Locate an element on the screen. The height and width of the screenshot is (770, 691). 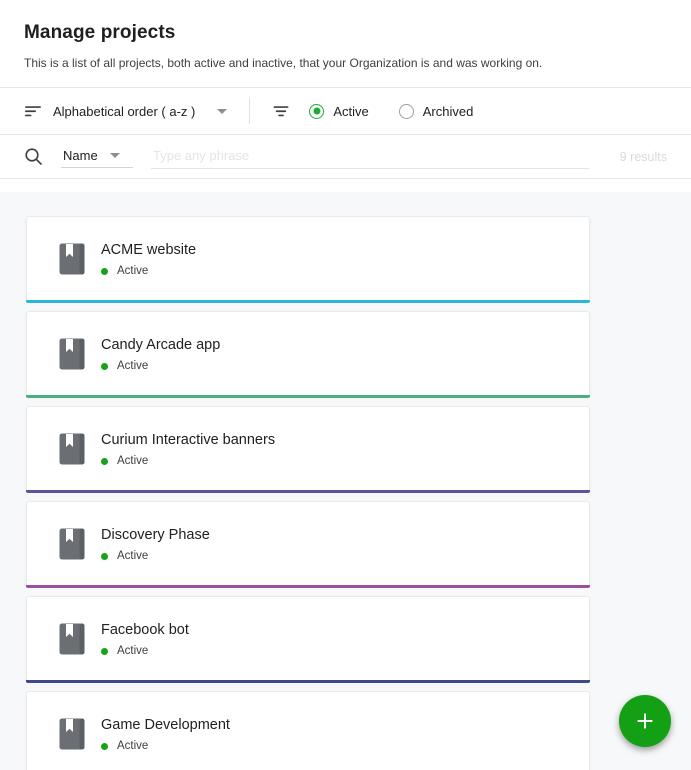
project-card-body: Facebook bot Active is located at coordinates (145, 638).